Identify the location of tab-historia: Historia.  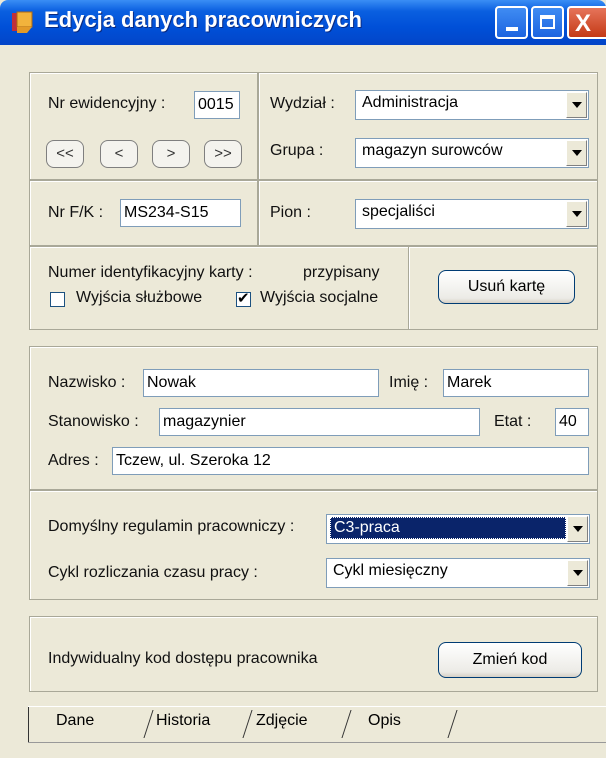
(183, 721).